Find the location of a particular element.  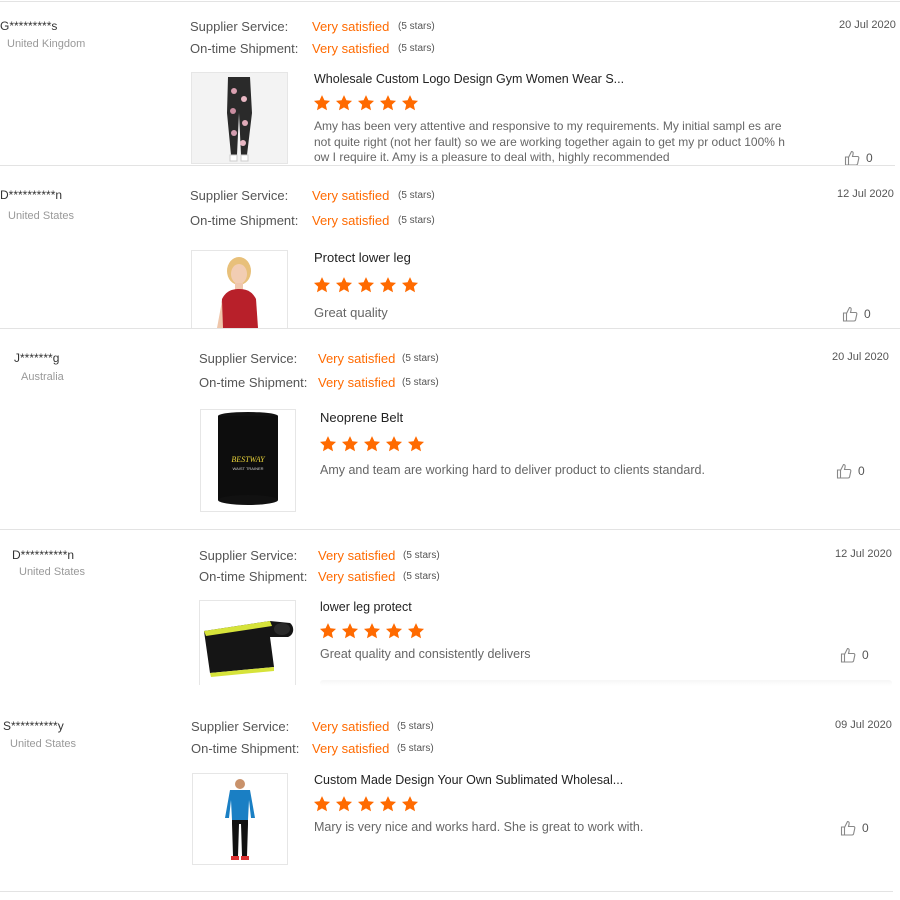

product-title: Neoprene Belt is located at coordinates (361, 417).